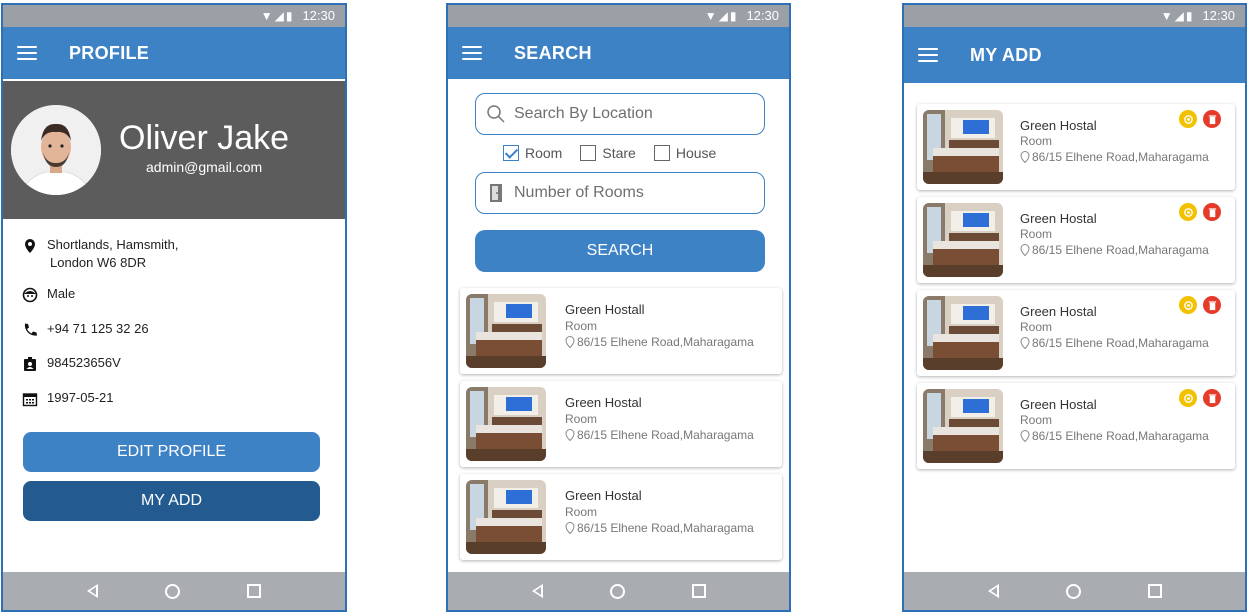  I want to click on my-add-button: MY ADD, so click(171, 501).